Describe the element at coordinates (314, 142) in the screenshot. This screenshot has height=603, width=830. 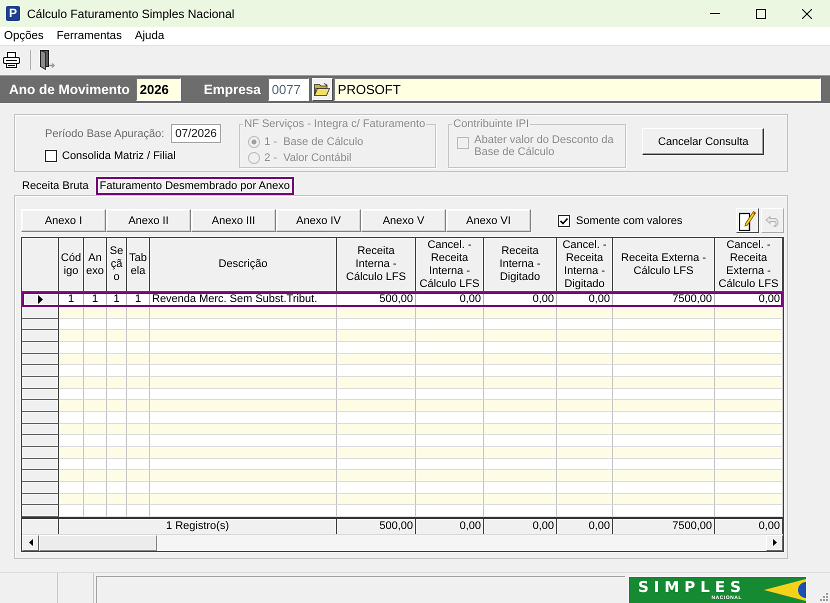
I see `radio-label: 1 - Base de Cálculo` at that location.